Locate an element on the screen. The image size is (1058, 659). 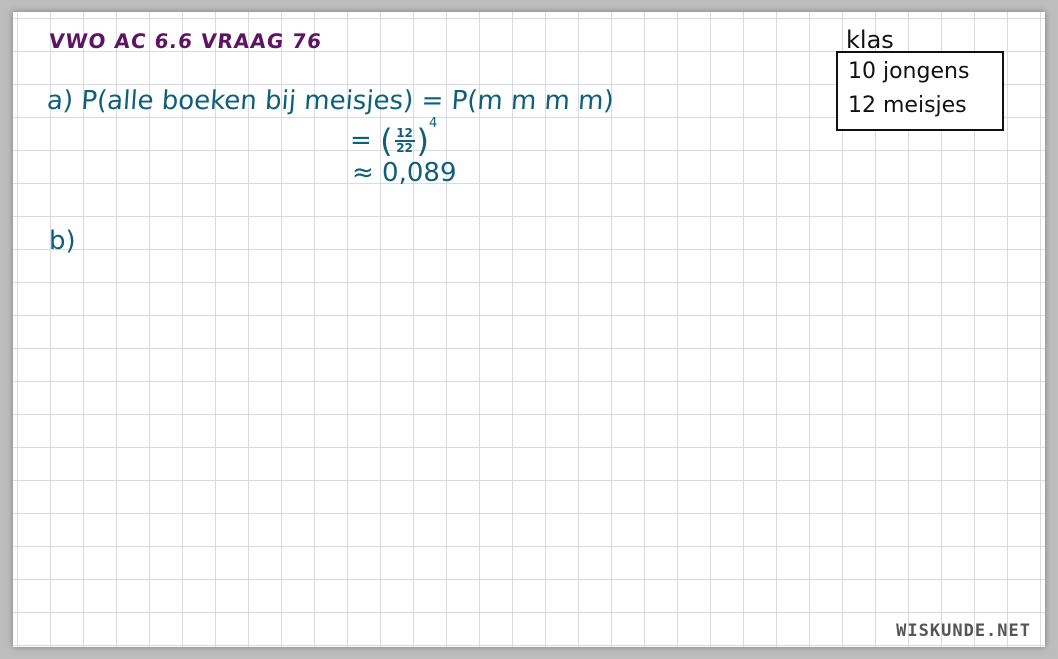
klas-box: 10 jongens 12 meisjes is located at coordinates (920, 91).